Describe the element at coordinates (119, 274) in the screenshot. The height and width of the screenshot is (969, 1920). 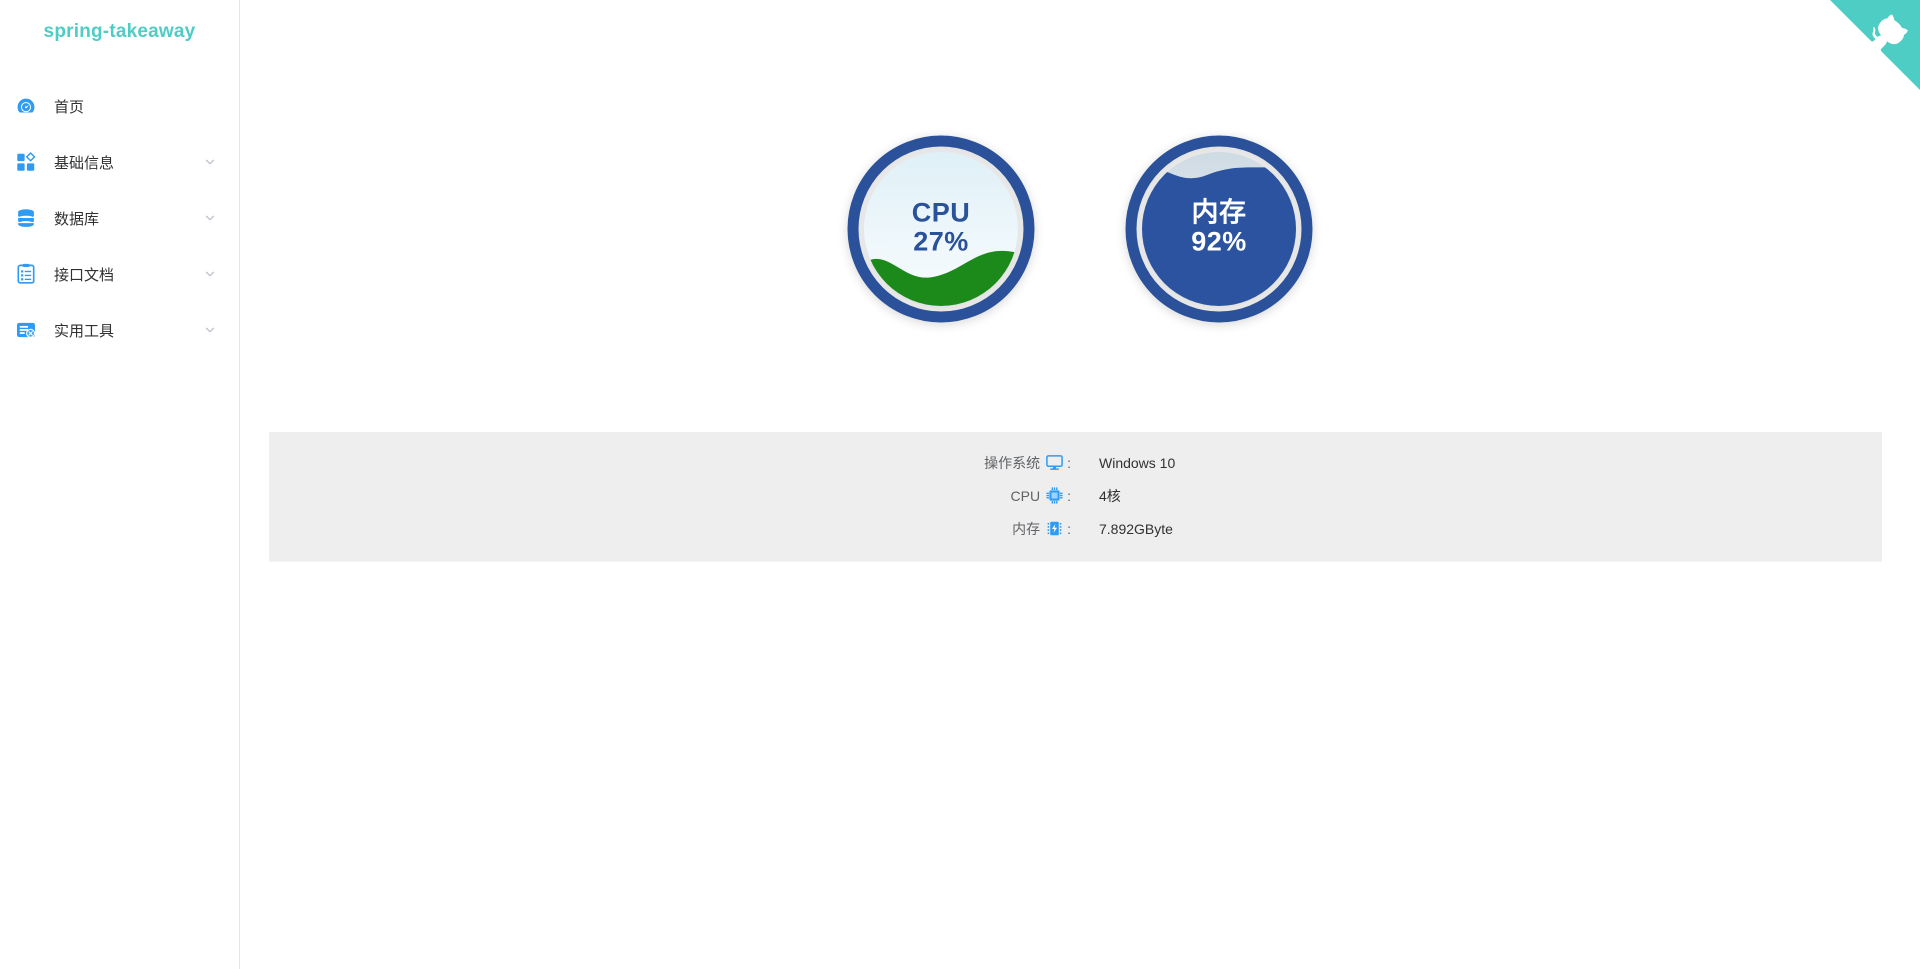
I see `sidebar-item-api-docs: 接口文档` at that location.